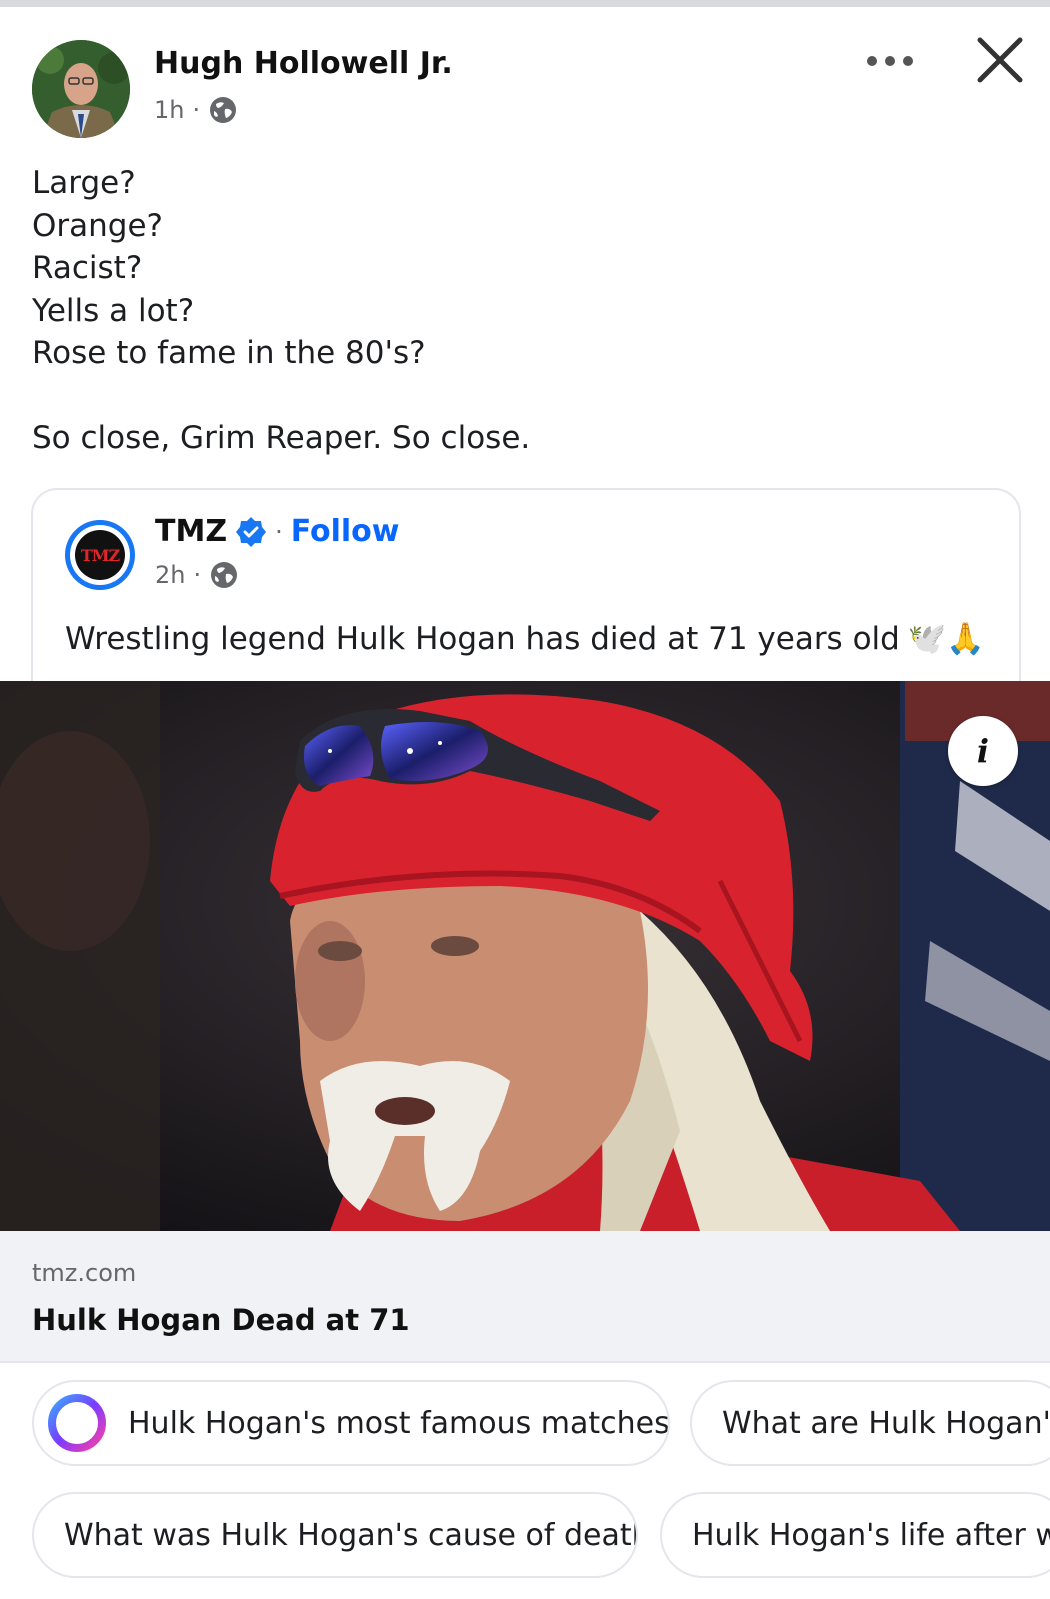  Describe the element at coordinates (281, 438) in the screenshot. I see `post-line: So close, Grim Reaper. So close.` at that location.